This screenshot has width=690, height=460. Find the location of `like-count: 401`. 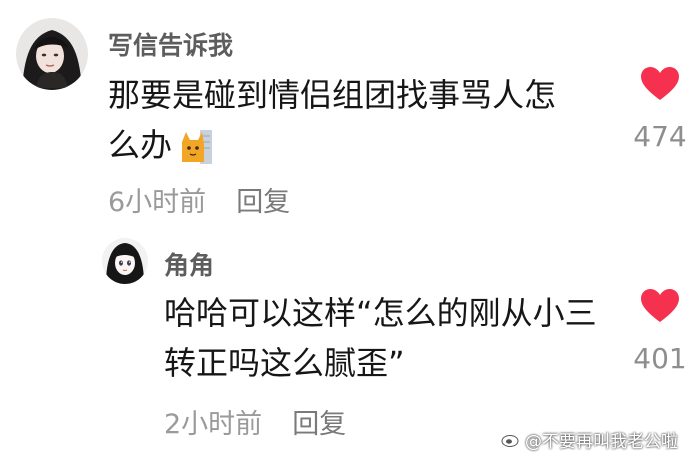

like-count: 401 is located at coordinates (660, 358).